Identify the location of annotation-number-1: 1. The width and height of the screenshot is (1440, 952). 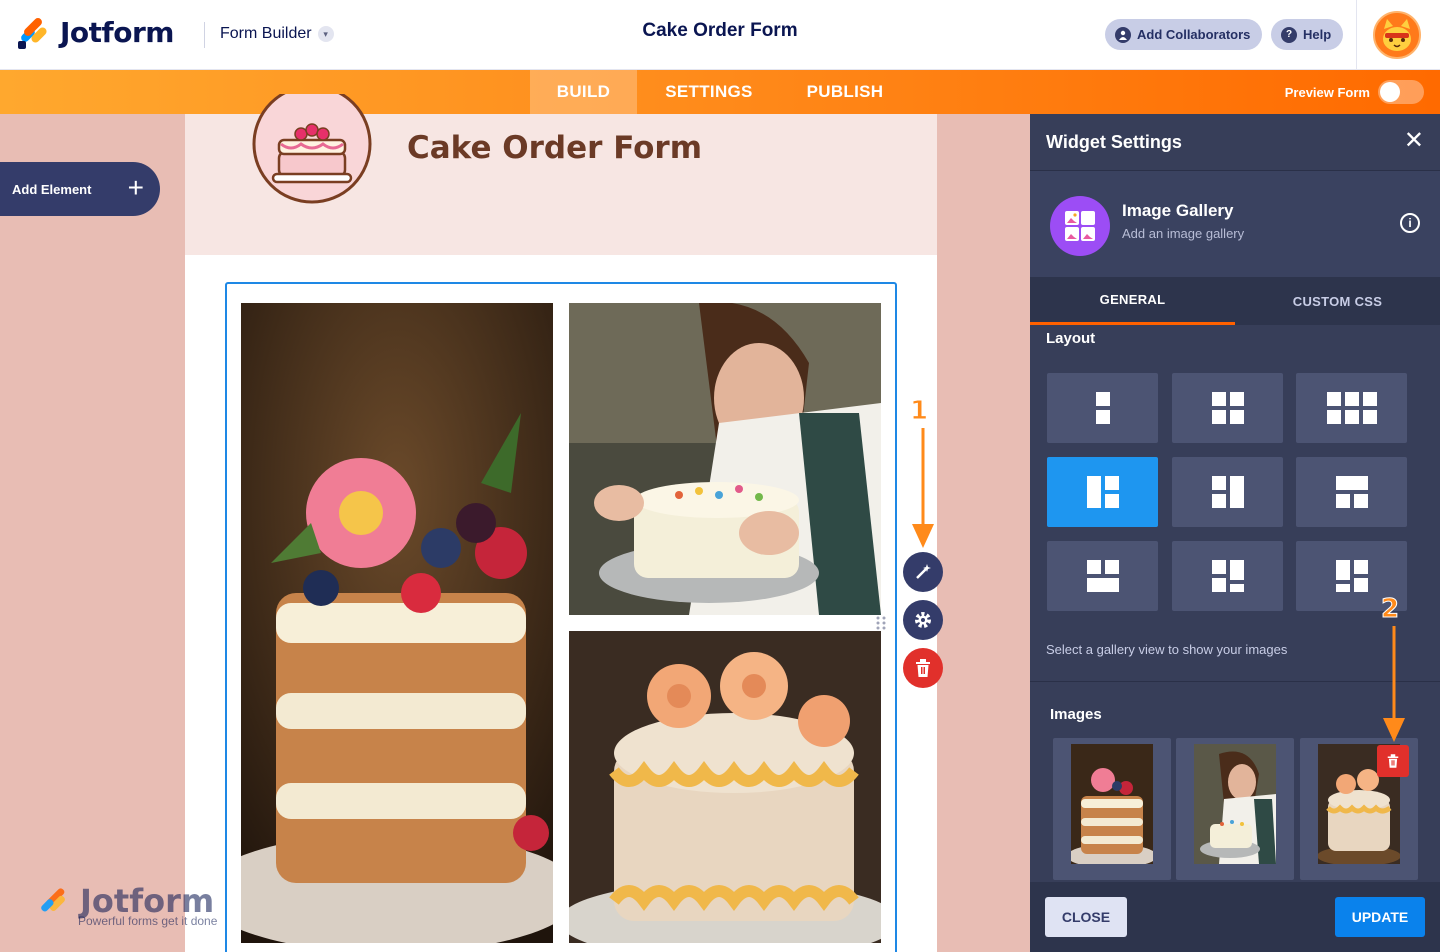
(919, 411).